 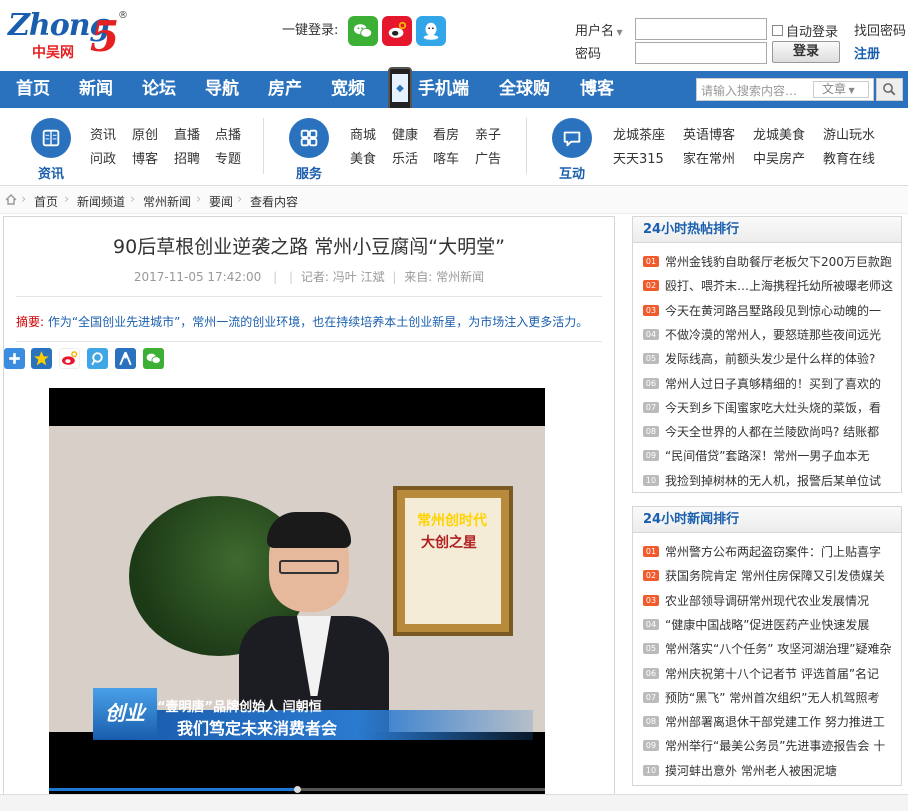 What do you see at coordinates (880, 29) in the screenshot?
I see `find-password-link: 找回密码` at bounding box center [880, 29].